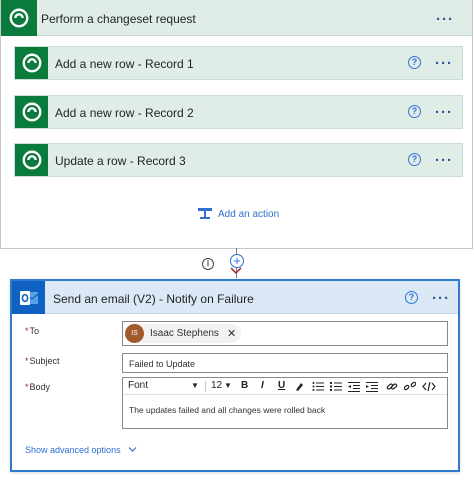 The image size is (474, 480). I want to click on font-select: Font, so click(138, 385).